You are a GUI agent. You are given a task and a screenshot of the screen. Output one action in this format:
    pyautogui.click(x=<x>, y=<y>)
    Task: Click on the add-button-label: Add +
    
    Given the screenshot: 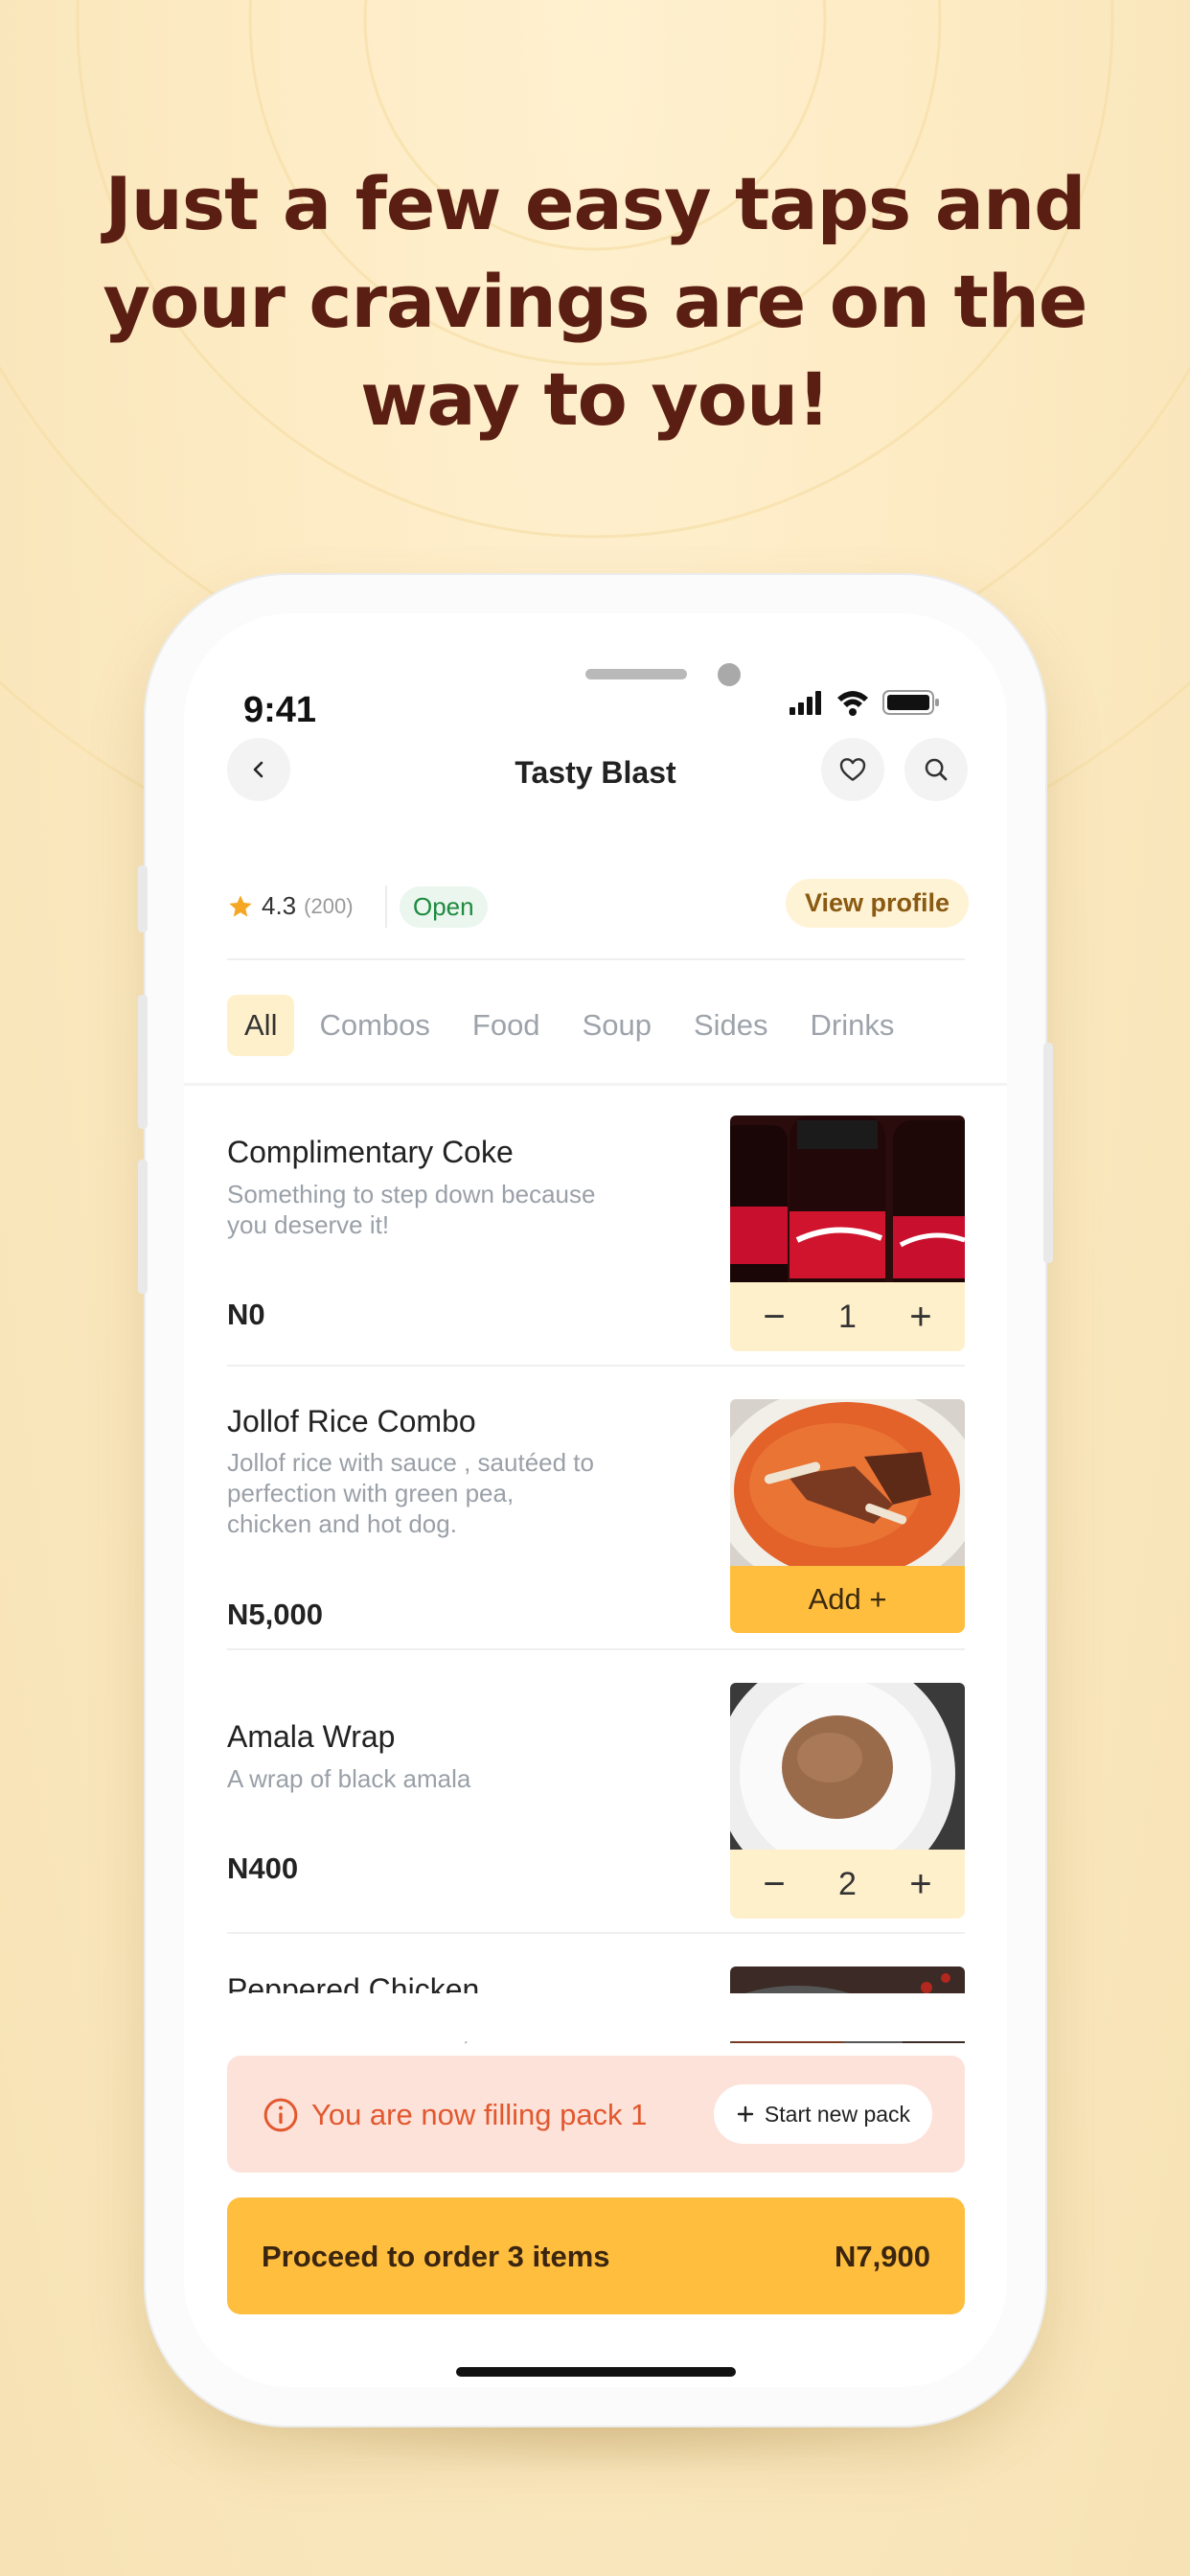 What is the action you would take?
    pyautogui.click(x=848, y=1599)
    